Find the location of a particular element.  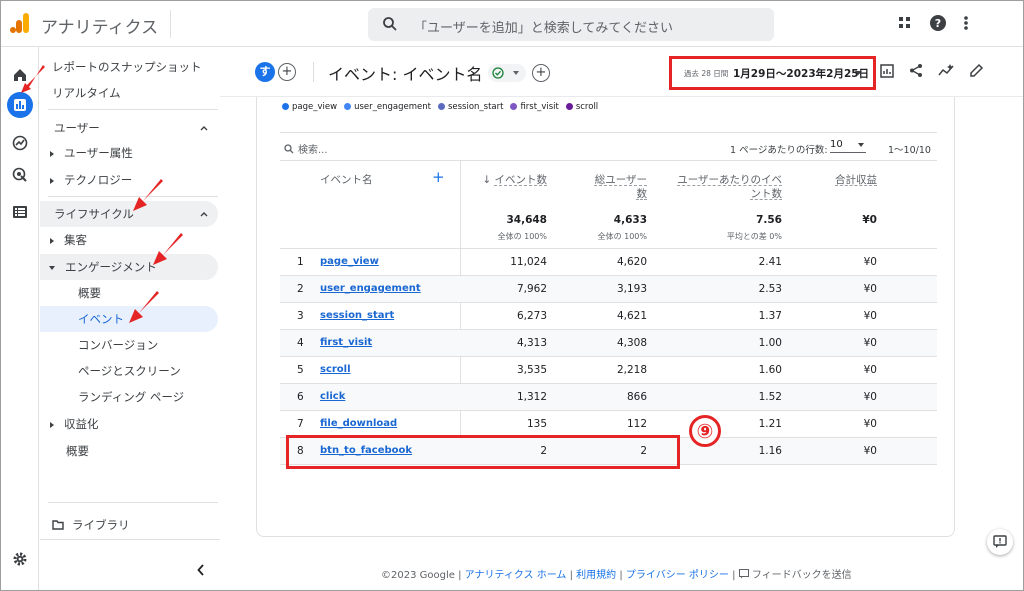

total-users-cell: 4,308 is located at coordinates (631, 343).